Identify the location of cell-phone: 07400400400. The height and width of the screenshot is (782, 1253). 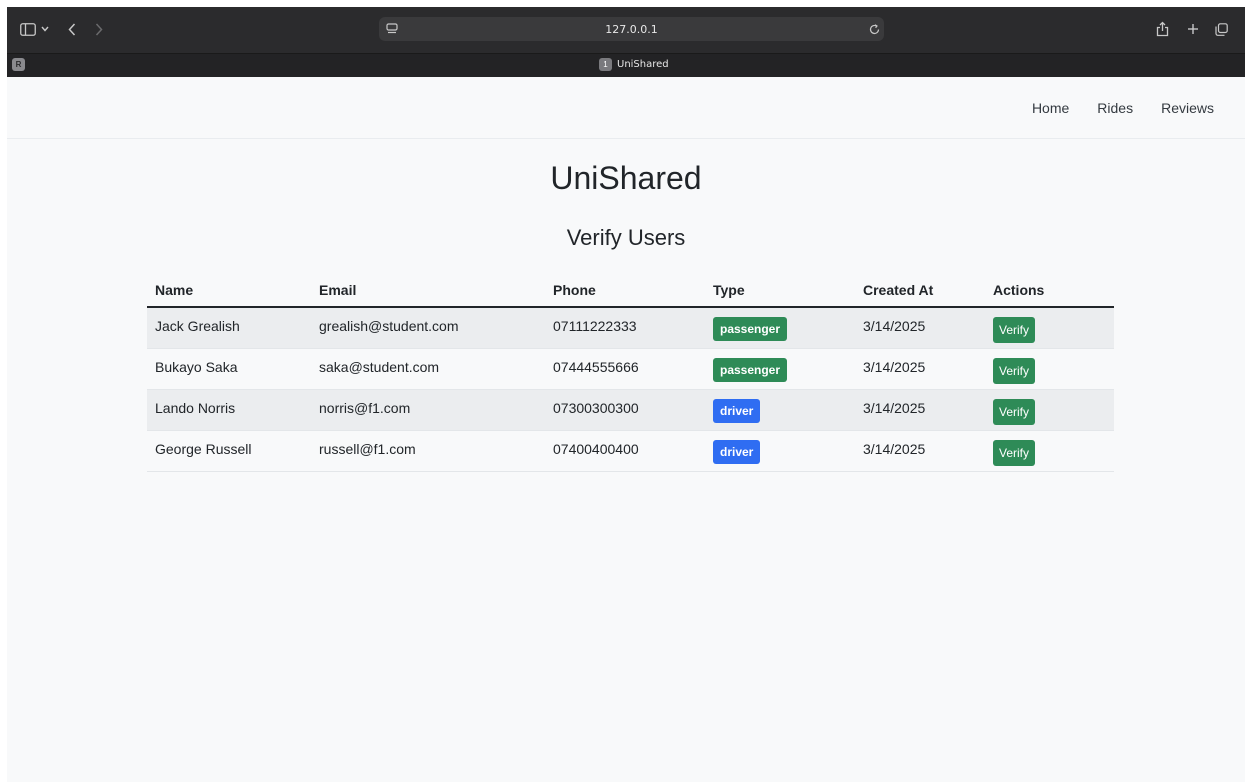
(625, 451).